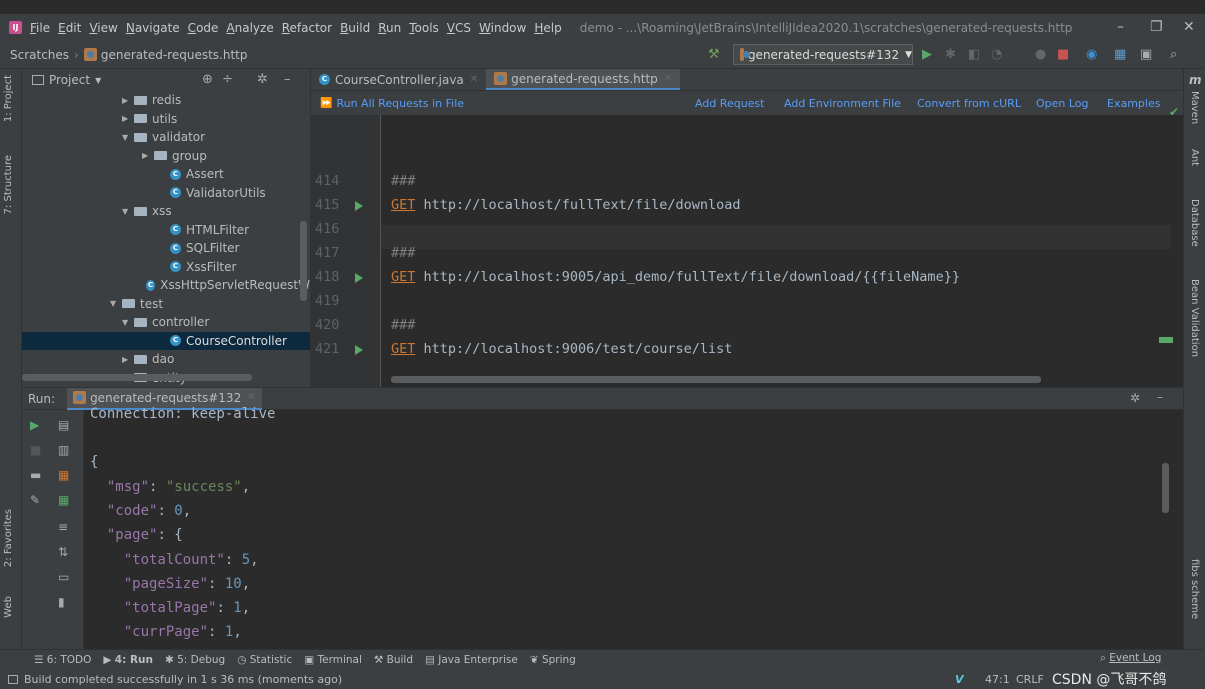 This screenshot has width=1205, height=689. What do you see at coordinates (166, 322) in the screenshot?
I see `tree-item-controller: ▼ controller` at bounding box center [166, 322].